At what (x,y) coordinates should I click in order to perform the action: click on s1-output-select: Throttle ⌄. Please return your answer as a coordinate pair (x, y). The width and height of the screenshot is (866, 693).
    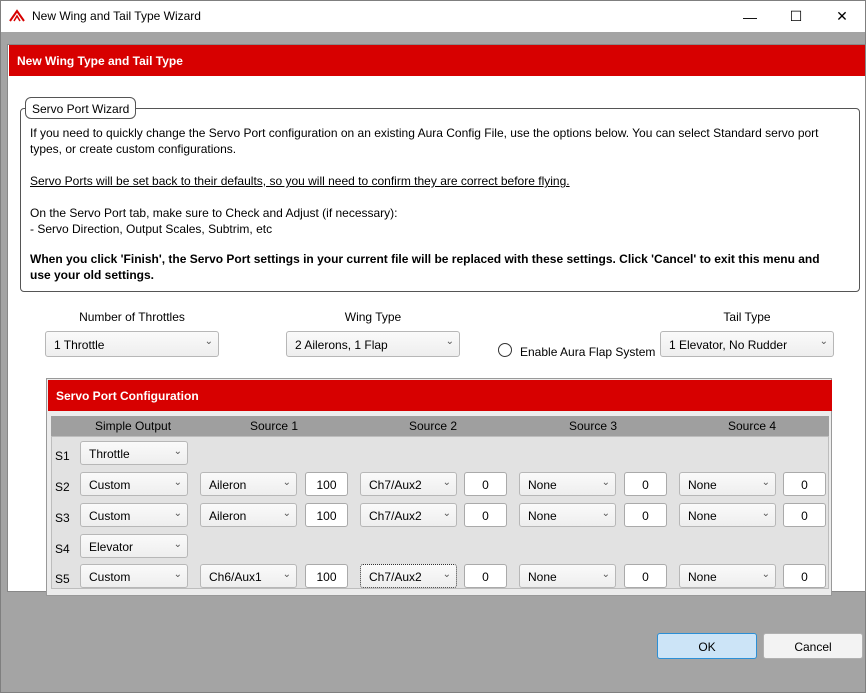
    Looking at the image, I should click on (134, 453).